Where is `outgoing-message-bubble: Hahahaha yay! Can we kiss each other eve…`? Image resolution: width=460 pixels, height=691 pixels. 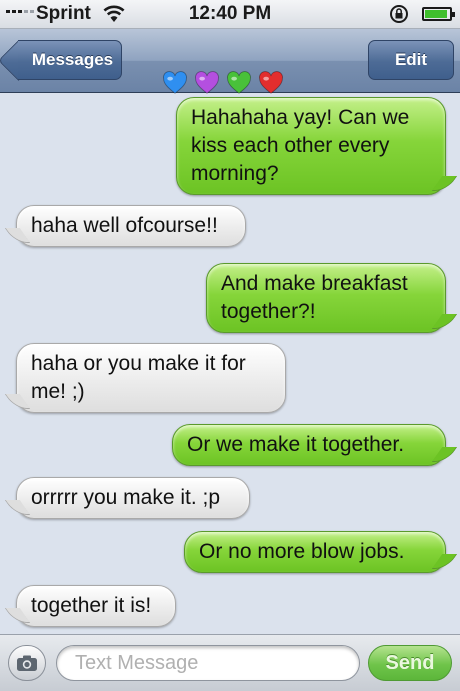 outgoing-message-bubble: Hahahaha yay! Can we kiss each other eve… is located at coordinates (311, 146).